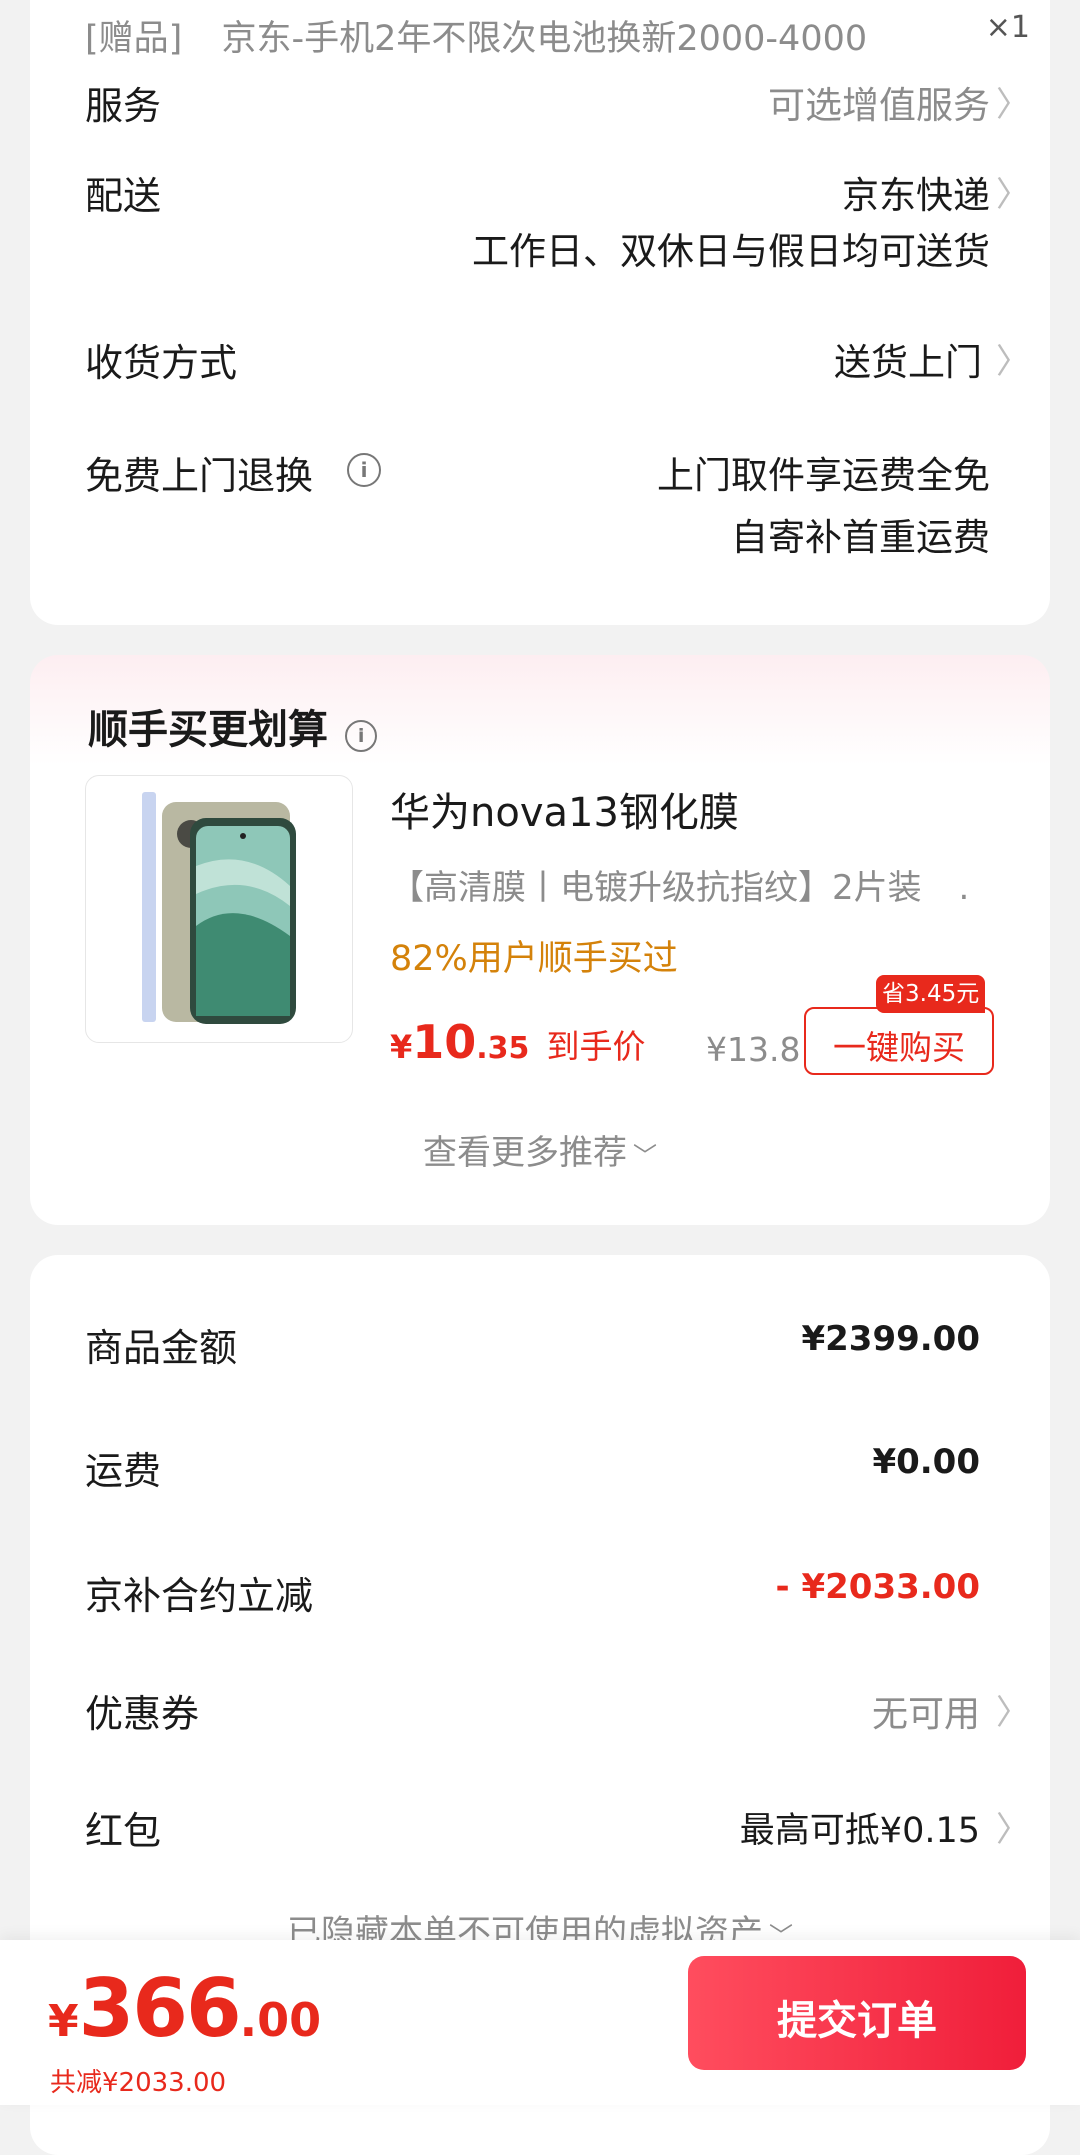  Describe the element at coordinates (540, 2022) in the screenshot. I see `bottom-bar: ¥366.00 共减¥2033.00 提交订单` at that location.